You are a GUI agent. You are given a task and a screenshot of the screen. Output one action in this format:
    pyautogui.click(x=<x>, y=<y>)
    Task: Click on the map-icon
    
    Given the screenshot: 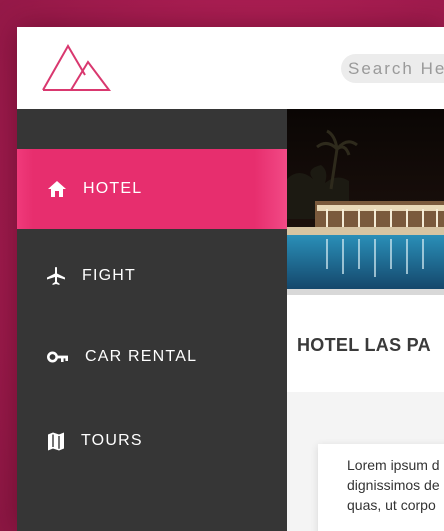 What is the action you would take?
    pyautogui.click(x=56, y=441)
    